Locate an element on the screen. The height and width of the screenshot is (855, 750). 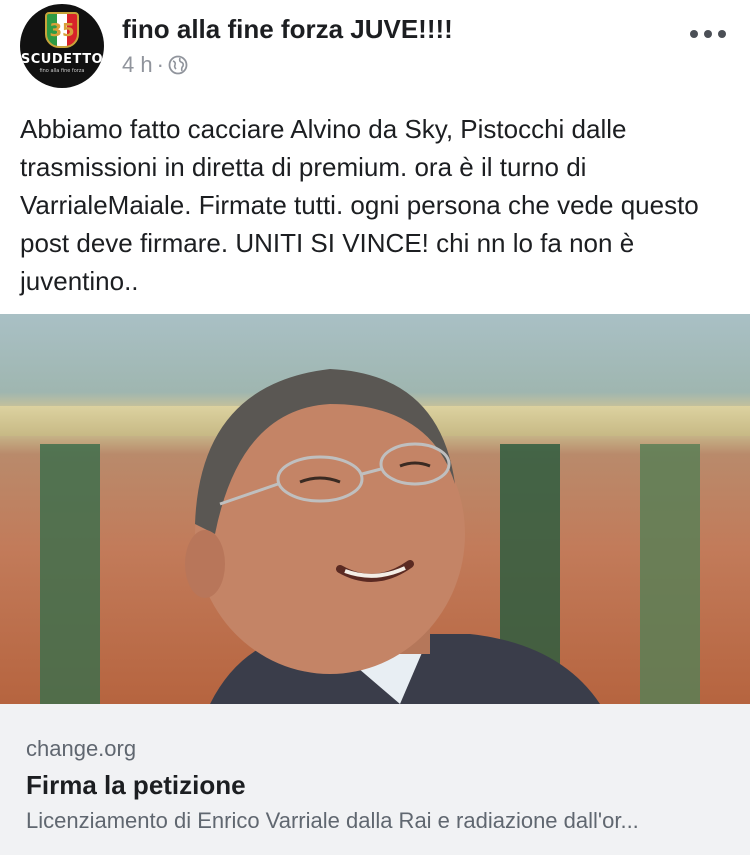
avatar-badge-text: SCUDETTO is located at coordinates (62, 59).